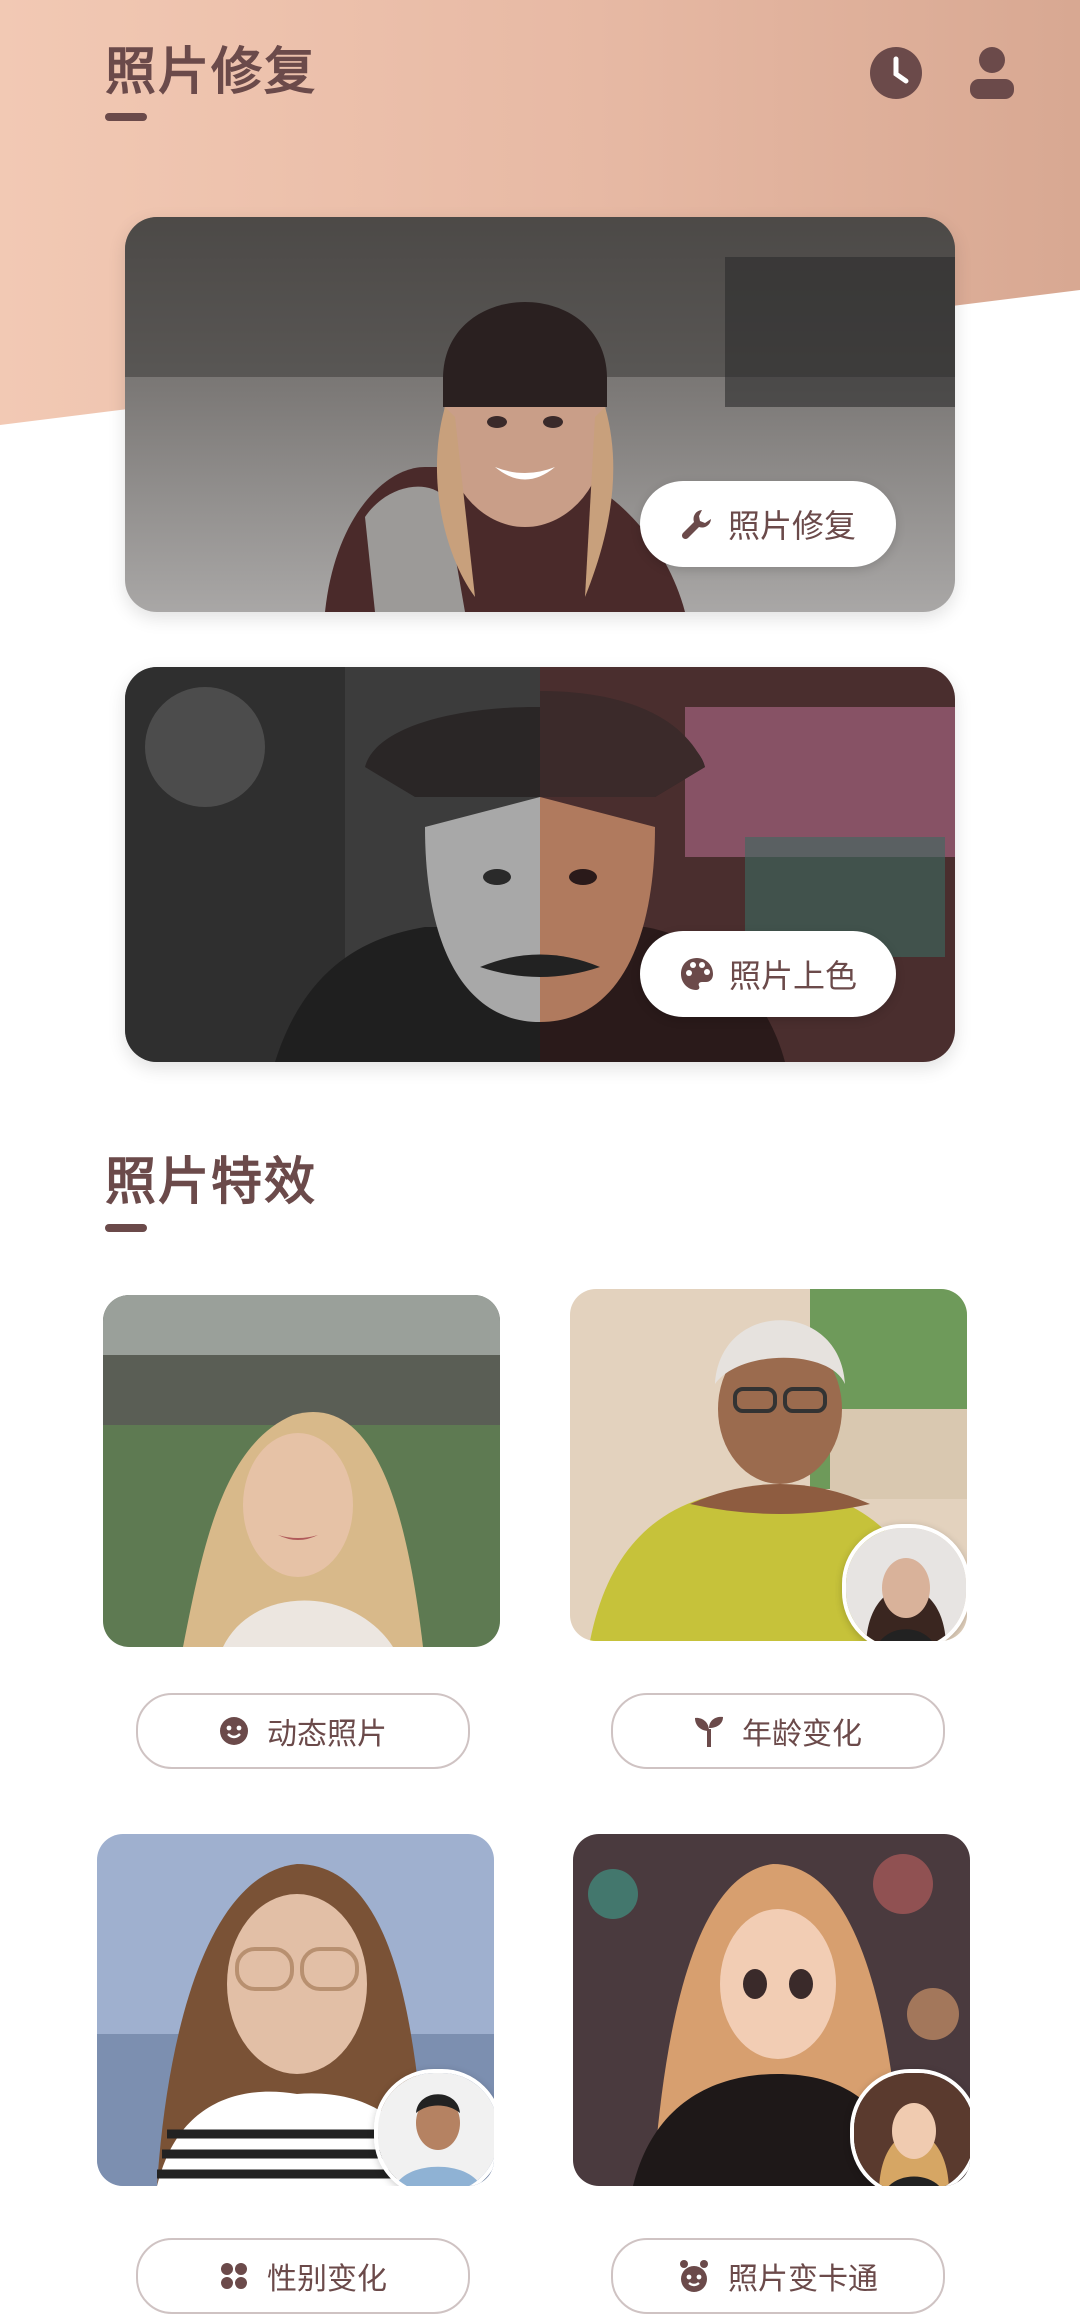  Describe the element at coordinates (771, 2010) in the screenshot. I see `cartoon-thumbnail` at that location.